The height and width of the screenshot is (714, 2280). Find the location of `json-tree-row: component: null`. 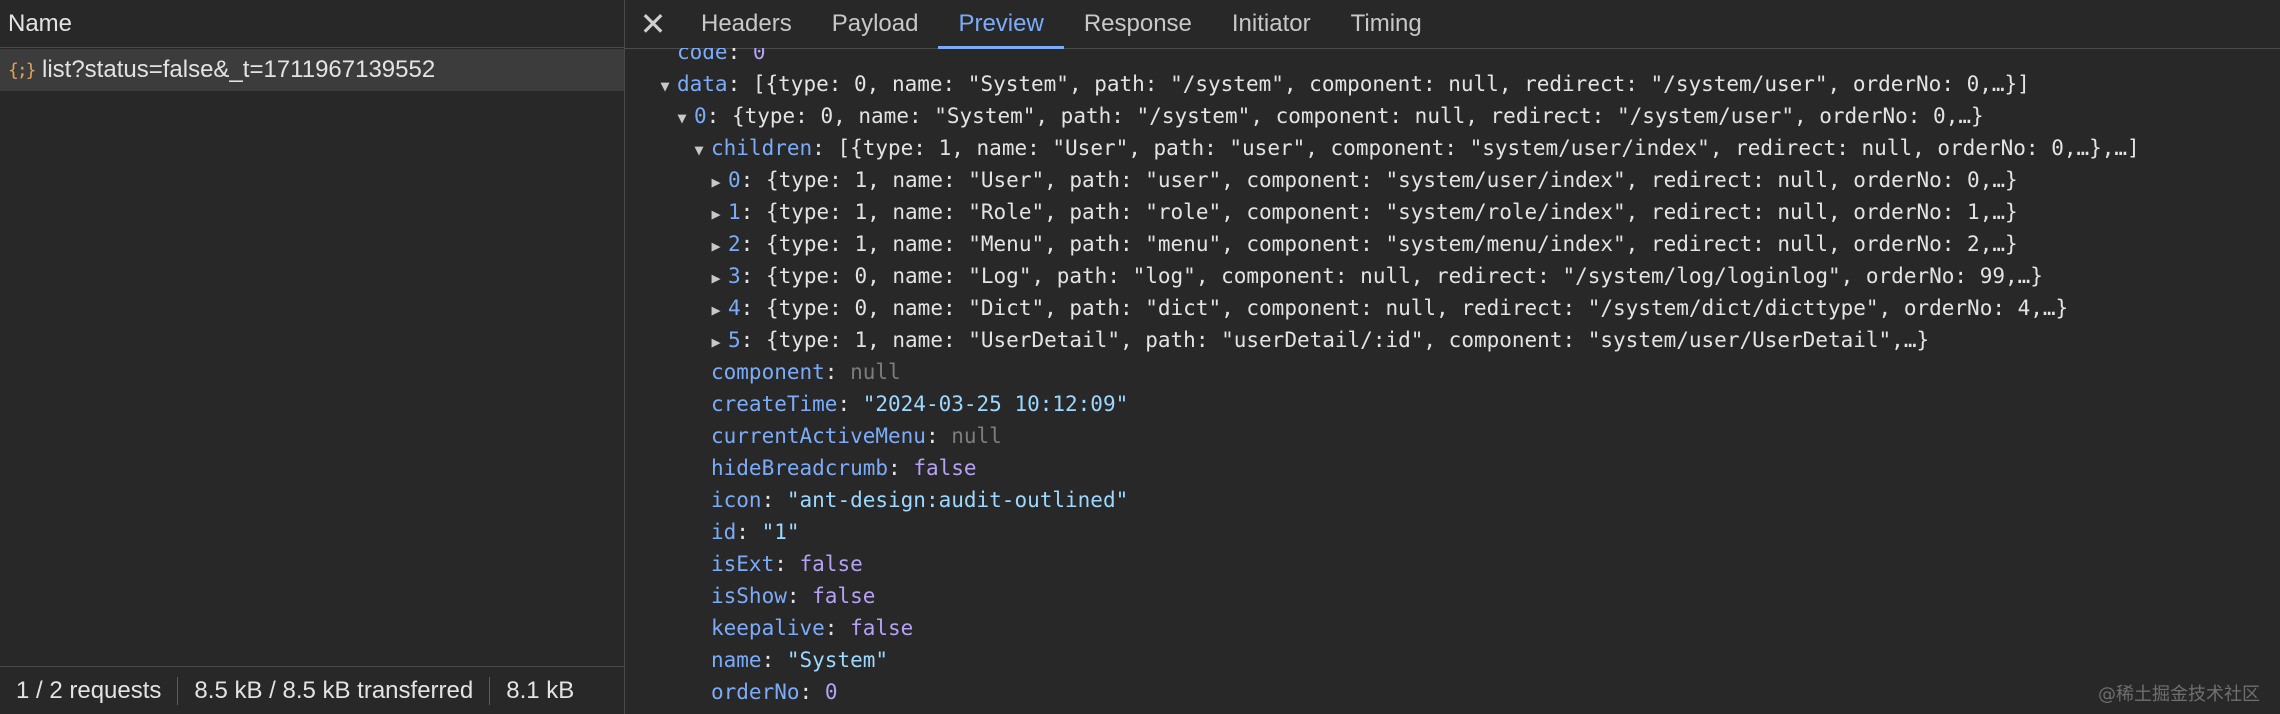

json-tree-row: component: null is located at coordinates (794, 372).